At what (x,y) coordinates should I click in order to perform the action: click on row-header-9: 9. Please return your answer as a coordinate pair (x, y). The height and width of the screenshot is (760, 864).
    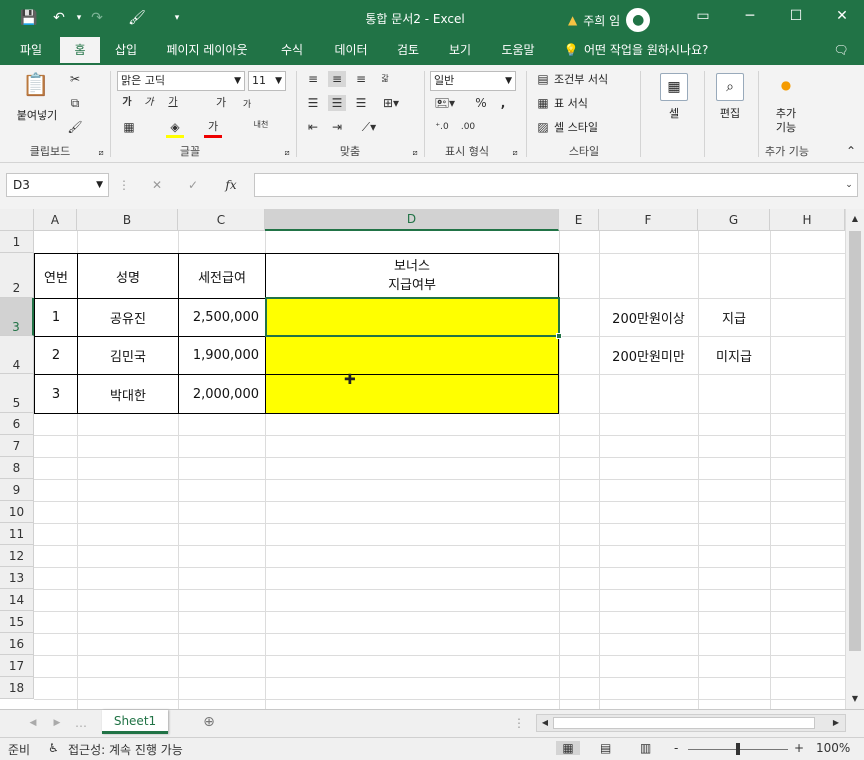
    Looking at the image, I should click on (17, 490).